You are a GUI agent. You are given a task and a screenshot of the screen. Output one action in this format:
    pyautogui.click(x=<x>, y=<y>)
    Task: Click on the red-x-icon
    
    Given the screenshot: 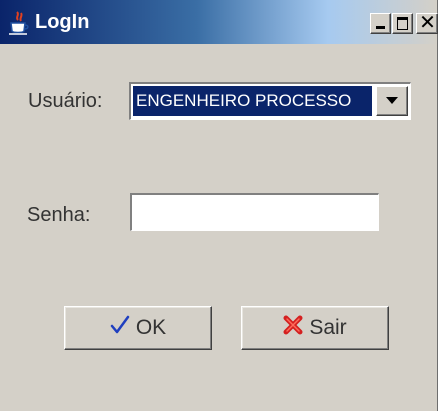 What is the action you would take?
    pyautogui.click(x=293, y=328)
    